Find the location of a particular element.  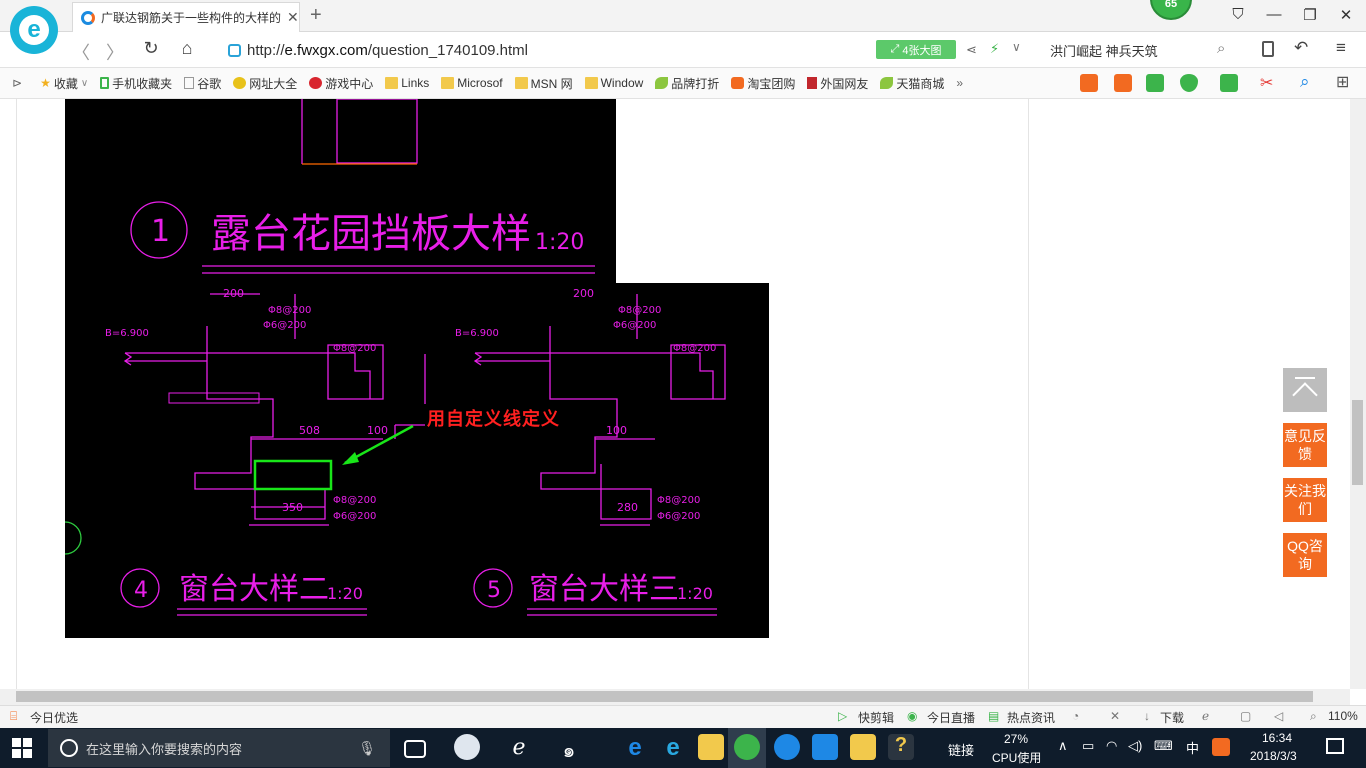

window-icon: ▢ is located at coordinates (1245, 716).